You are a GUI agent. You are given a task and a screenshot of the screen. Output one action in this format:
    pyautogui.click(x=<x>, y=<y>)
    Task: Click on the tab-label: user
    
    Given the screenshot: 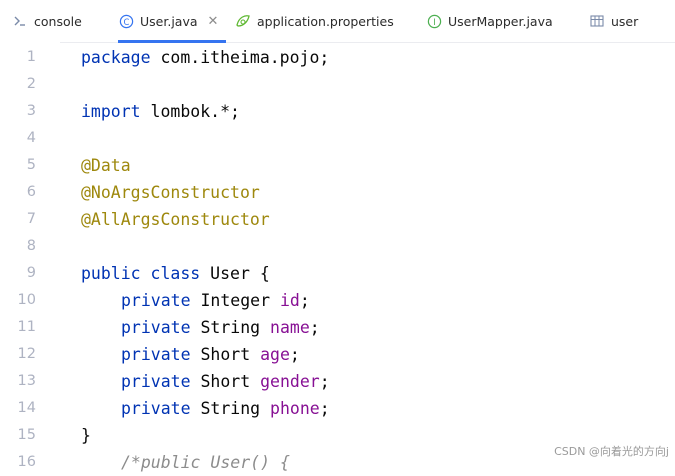 What is the action you would take?
    pyautogui.click(x=625, y=21)
    